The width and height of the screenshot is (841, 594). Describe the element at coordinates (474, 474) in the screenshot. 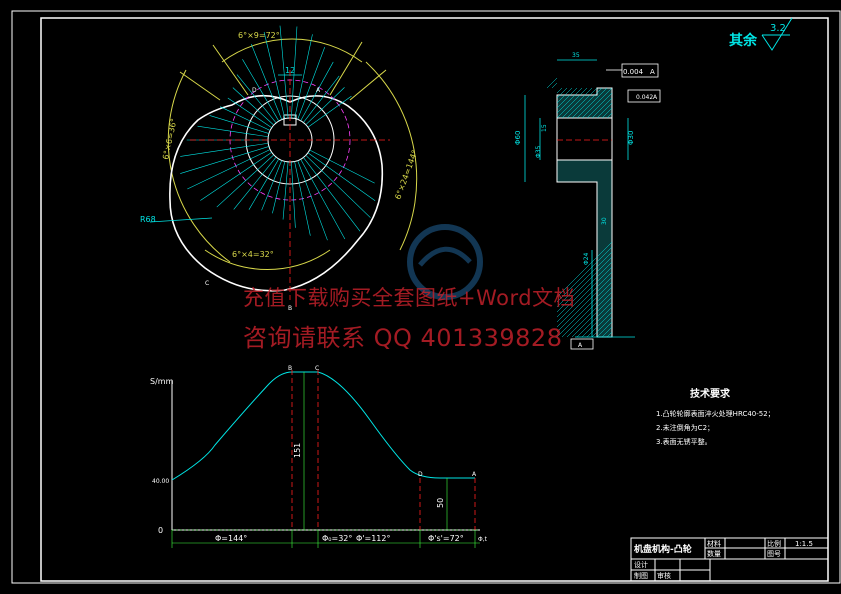

I see `motion-pt-a: A` at that location.